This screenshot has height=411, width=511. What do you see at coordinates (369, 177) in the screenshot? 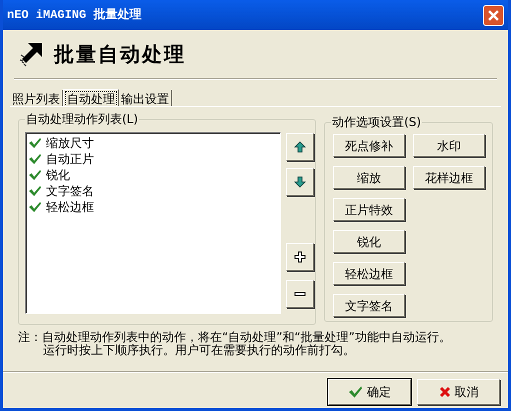
I see `option-button: 缩放` at bounding box center [369, 177].